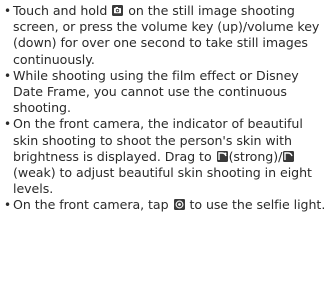 Image resolution: width=335 pixels, height=301 pixels. What do you see at coordinates (255, 205) in the screenshot?
I see `note-text-part: to use the selfie light.` at bounding box center [255, 205].